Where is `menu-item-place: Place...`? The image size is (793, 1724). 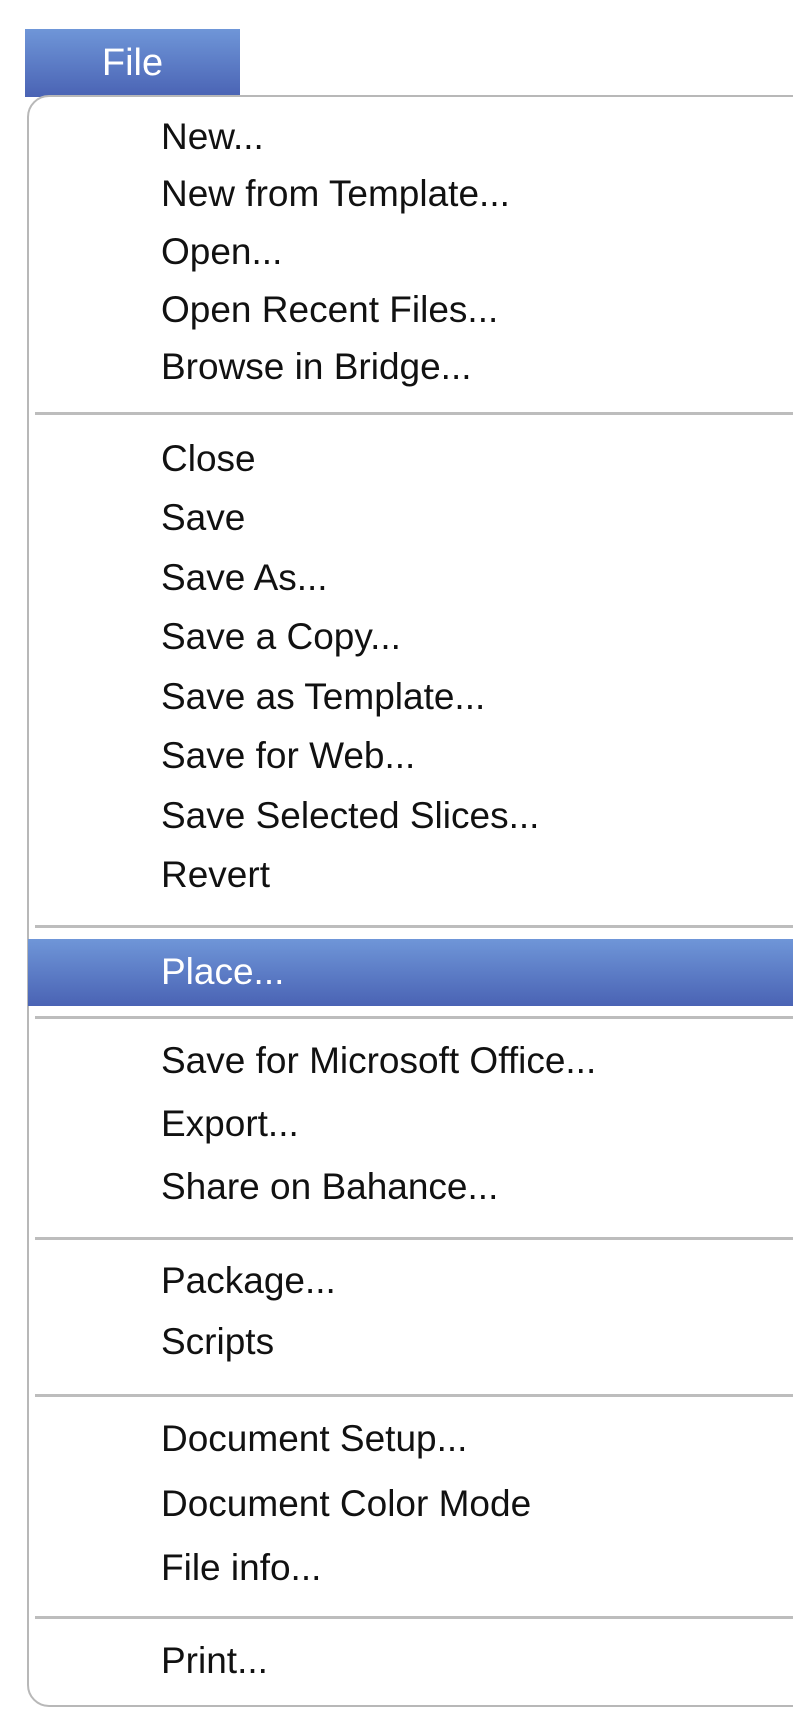 menu-item-place: Place... is located at coordinates (410, 972).